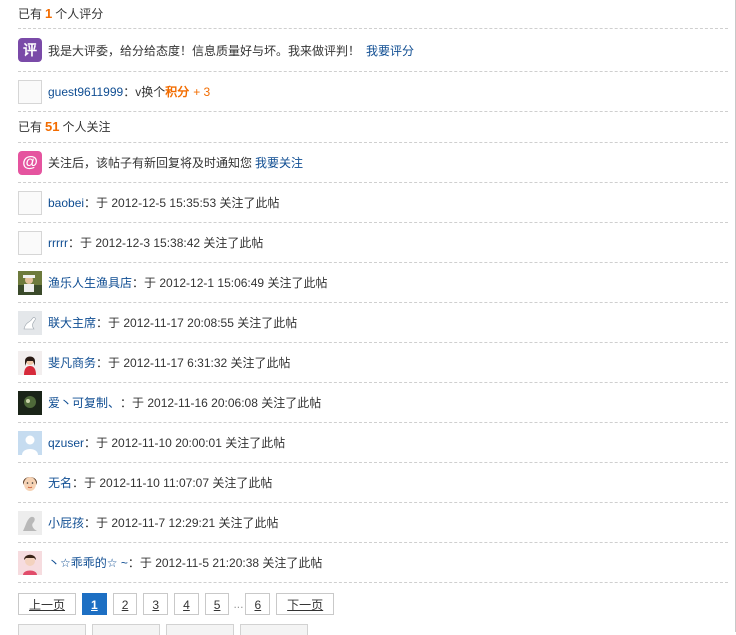  I want to click on list-item: 渔乐人生渔具店 ：于 2012-12-1 15:06:49 关注了此帖, so click(373, 283).